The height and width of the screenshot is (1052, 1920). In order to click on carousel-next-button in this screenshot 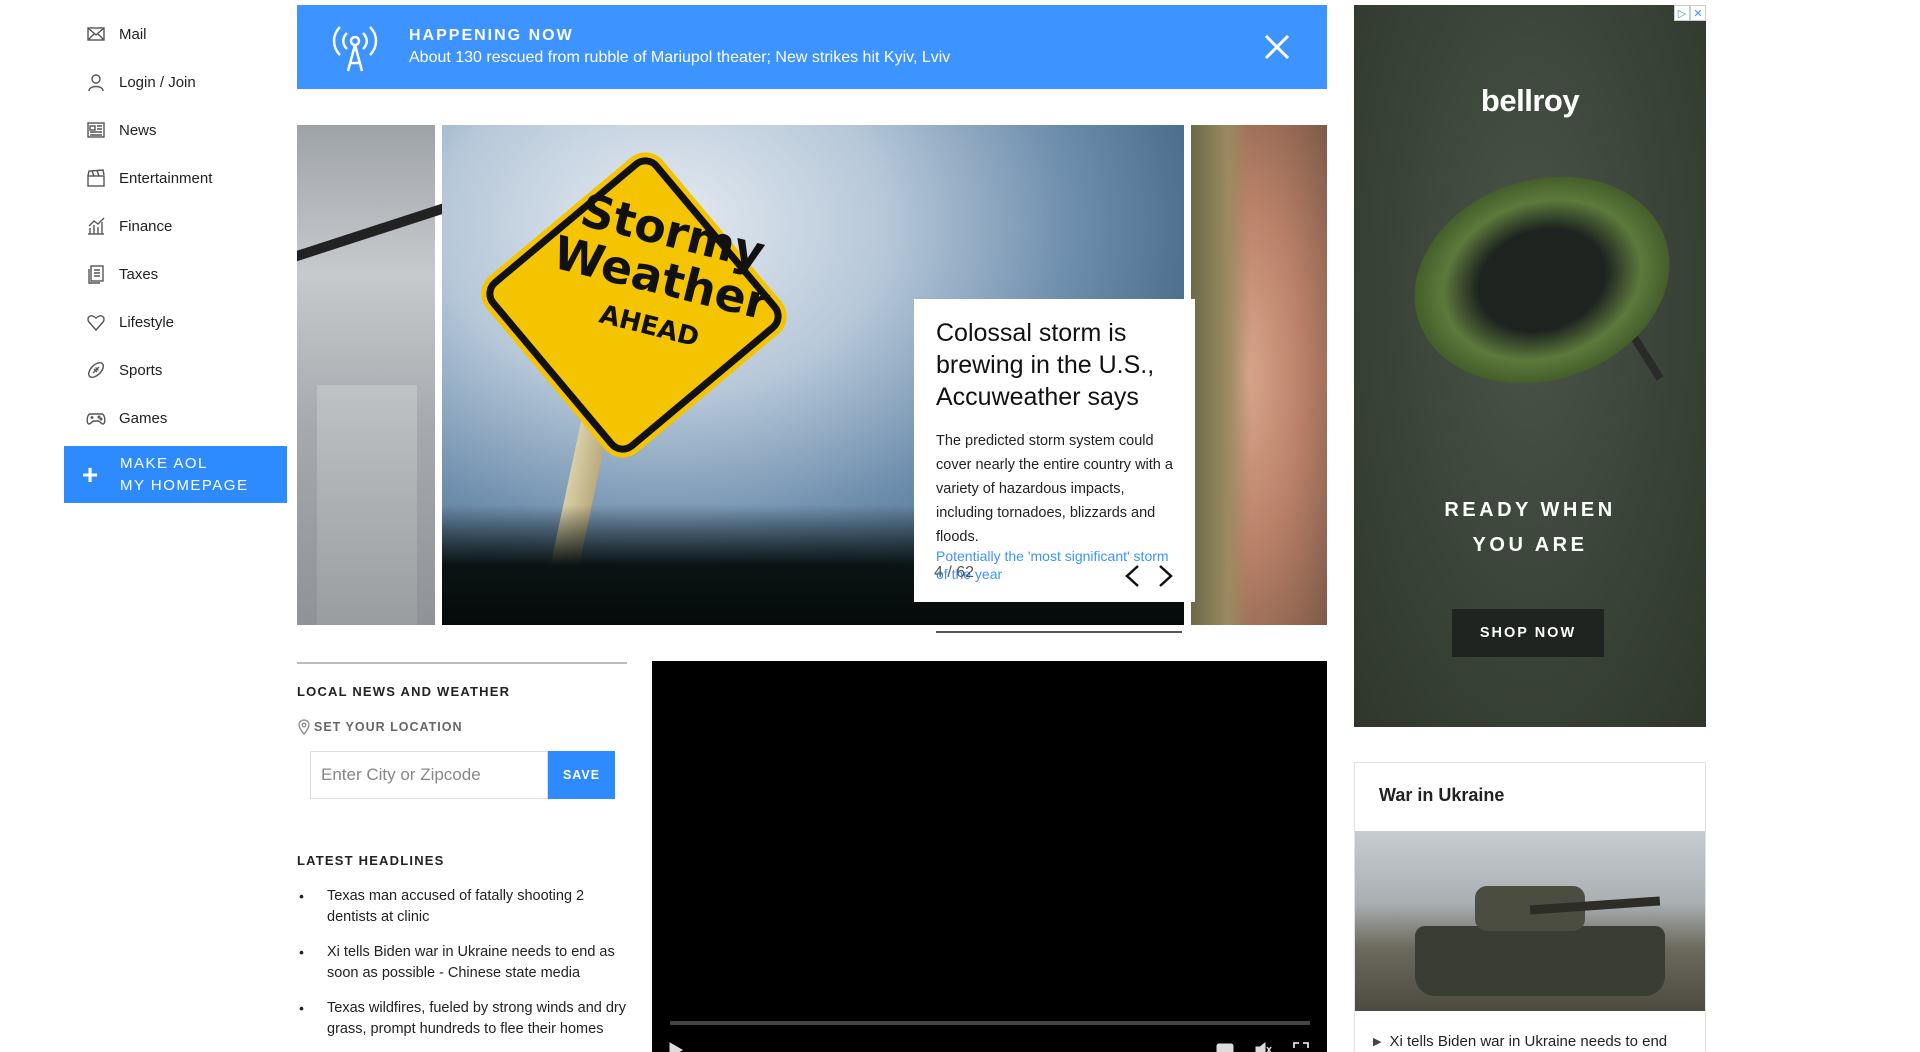, I will do `click(1166, 576)`.